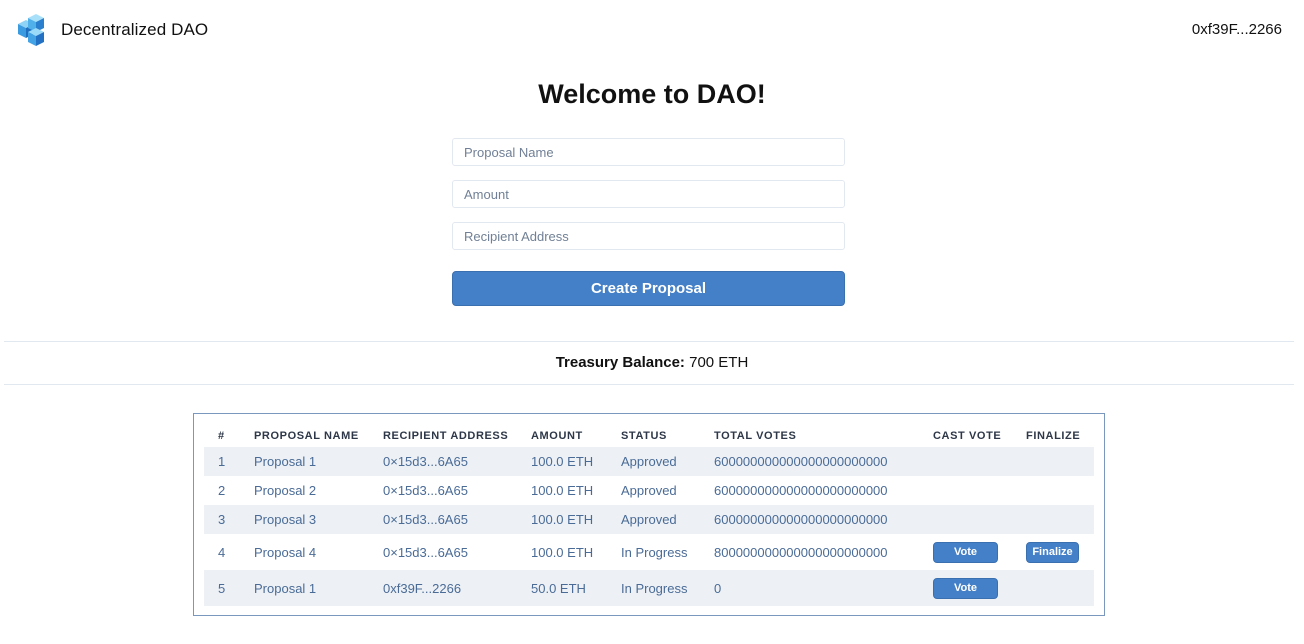  I want to click on treasury-value: 700 ETH, so click(719, 362).